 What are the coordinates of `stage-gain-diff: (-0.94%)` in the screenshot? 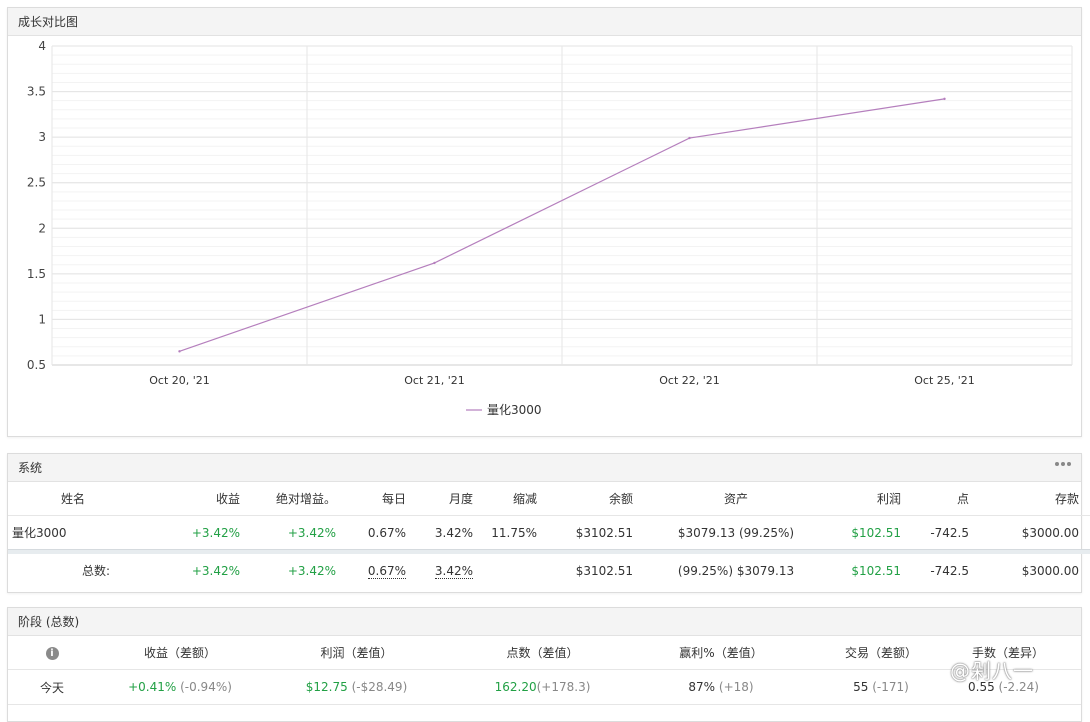 It's located at (206, 687).